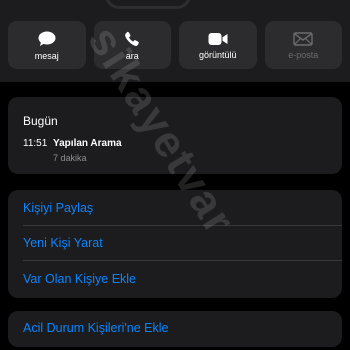 The width and height of the screenshot is (350, 350). Describe the element at coordinates (132, 56) in the screenshot. I see `call-label: ara` at that location.